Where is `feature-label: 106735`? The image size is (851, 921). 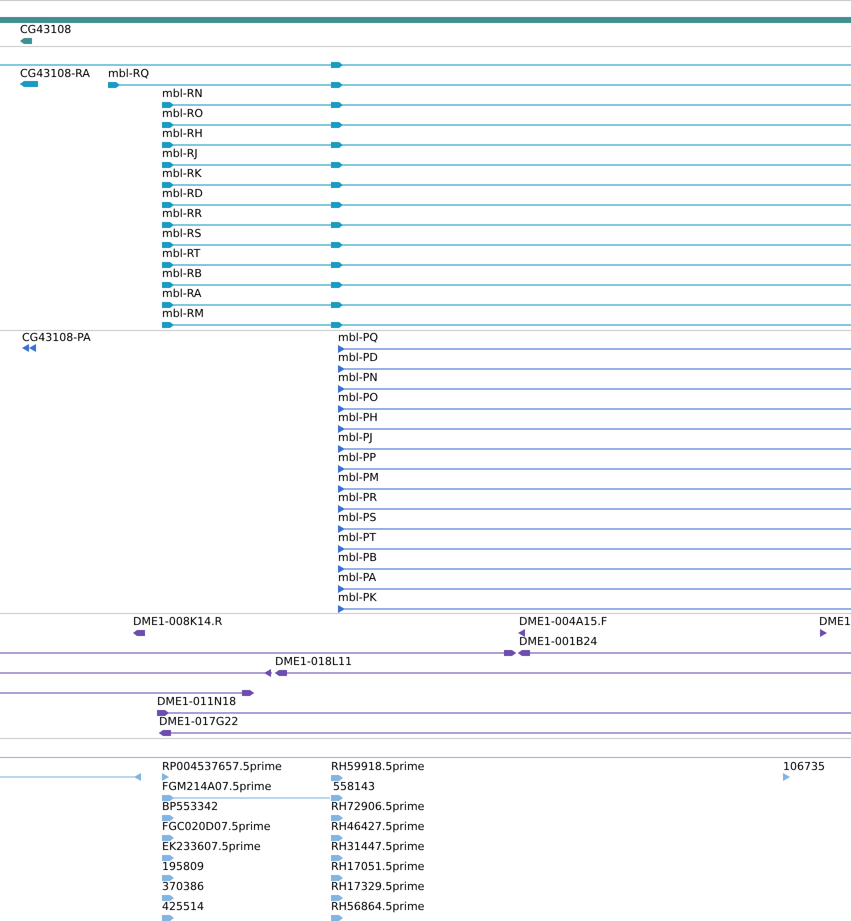
feature-label: 106735 is located at coordinates (804, 767).